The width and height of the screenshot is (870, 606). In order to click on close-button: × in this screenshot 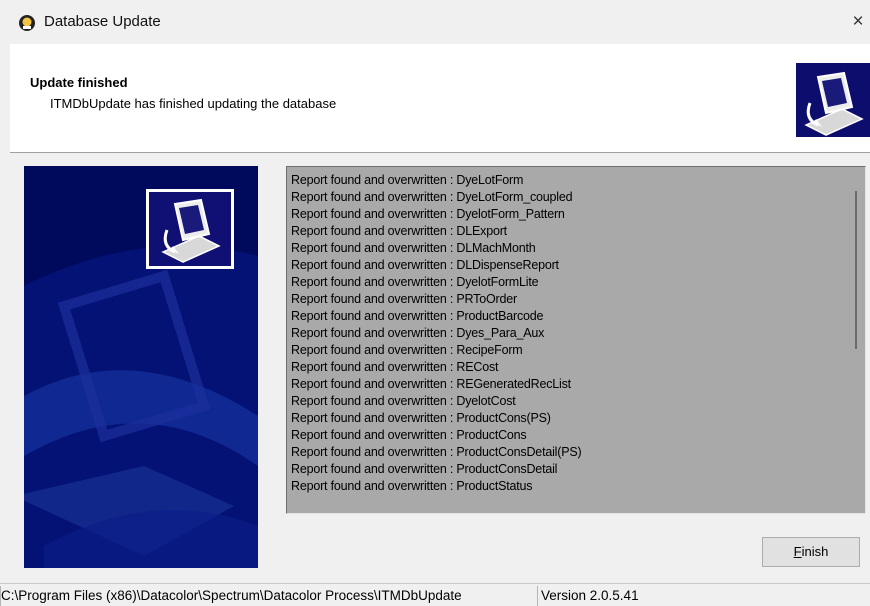, I will do `click(858, 22)`.